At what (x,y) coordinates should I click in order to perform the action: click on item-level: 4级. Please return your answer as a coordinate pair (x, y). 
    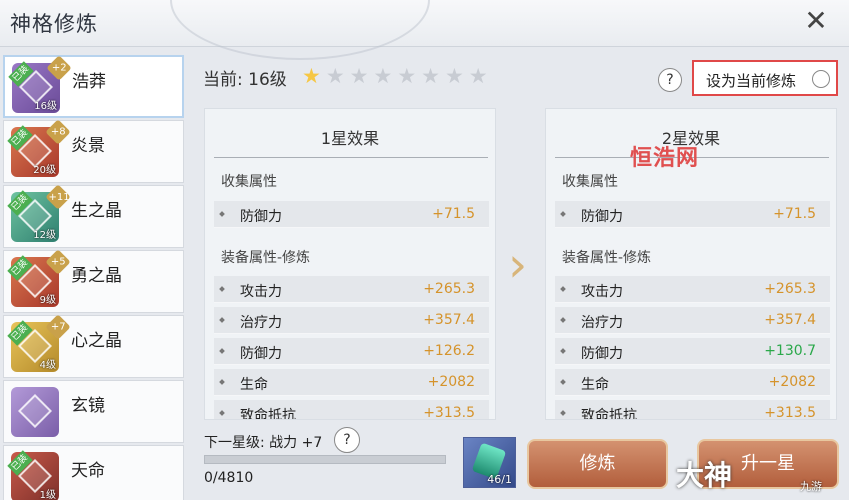
    Looking at the image, I should click on (47, 365).